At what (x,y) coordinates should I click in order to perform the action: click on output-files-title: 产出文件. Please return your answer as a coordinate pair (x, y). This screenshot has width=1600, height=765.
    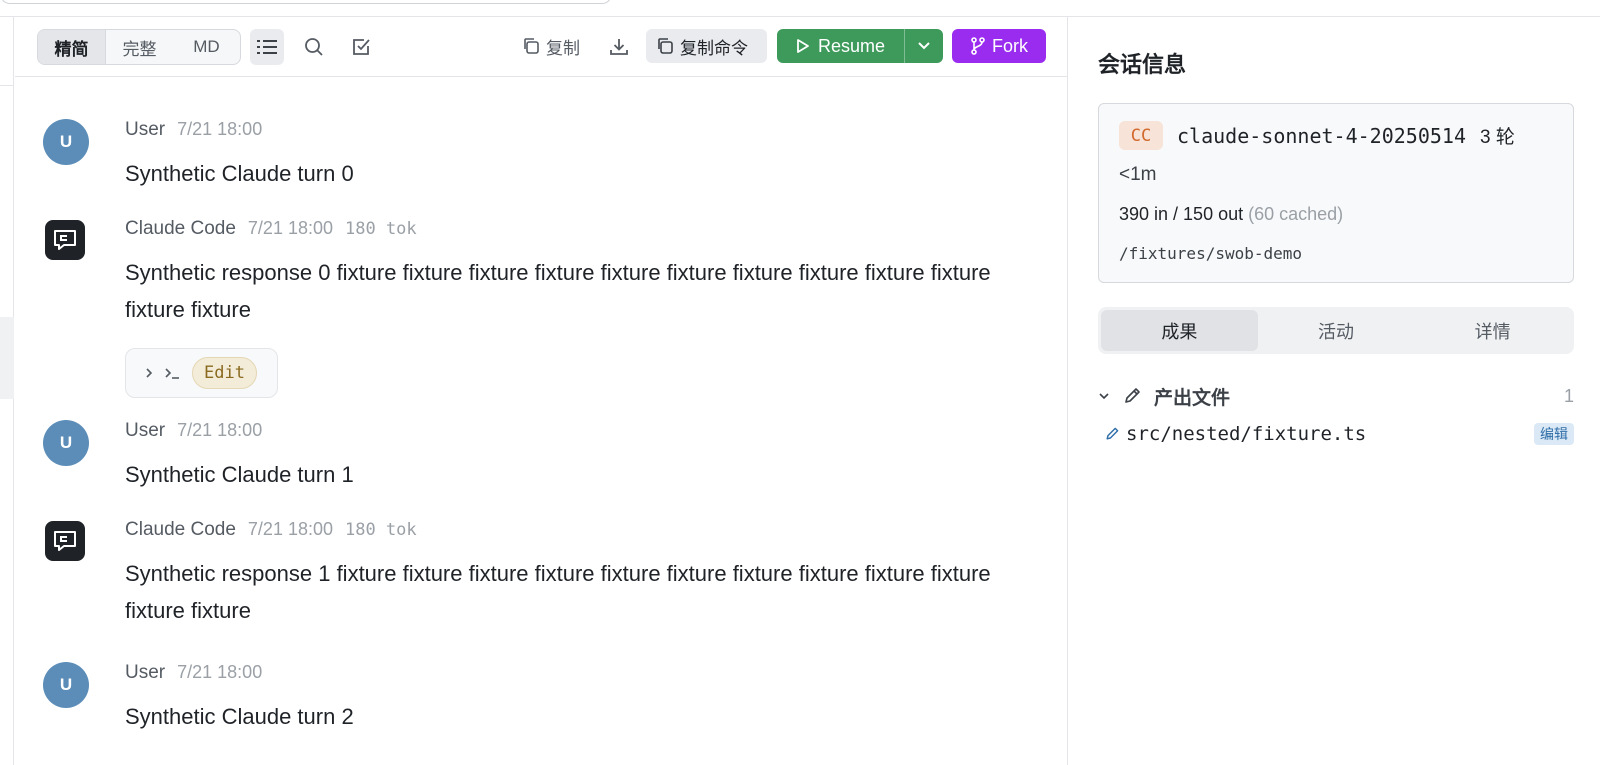
    Looking at the image, I should click on (1192, 398).